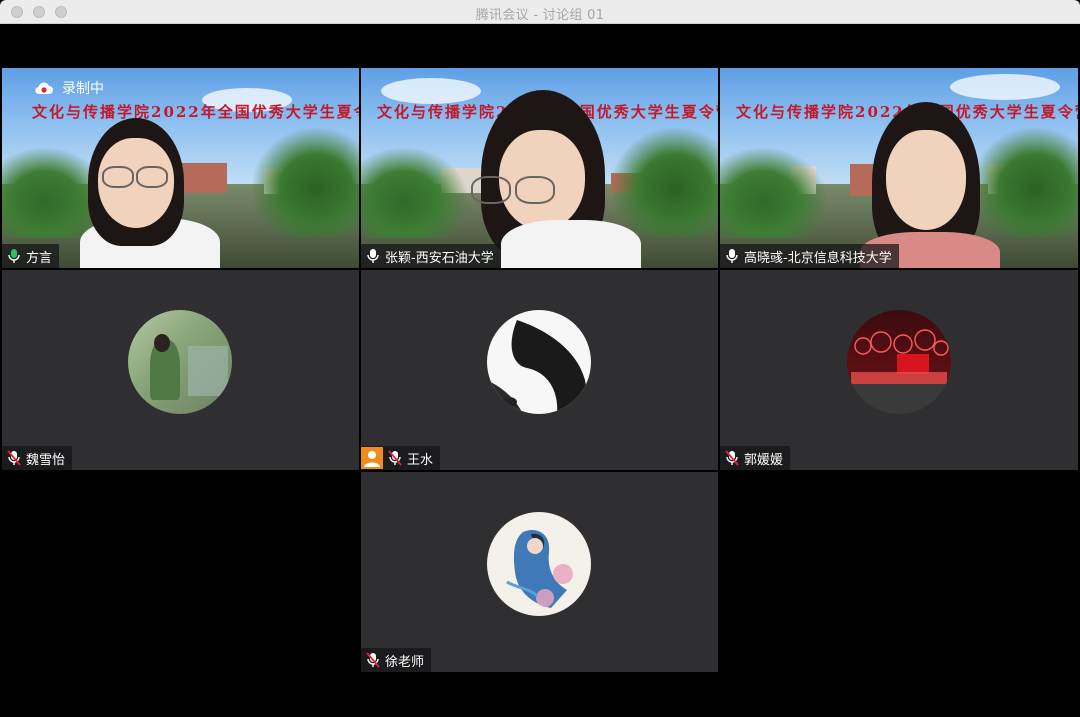 The height and width of the screenshot is (717, 1080). What do you see at coordinates (372, 458) in the screenshot?
I see `user-avatar-icon` at bounding box center [372, 458].